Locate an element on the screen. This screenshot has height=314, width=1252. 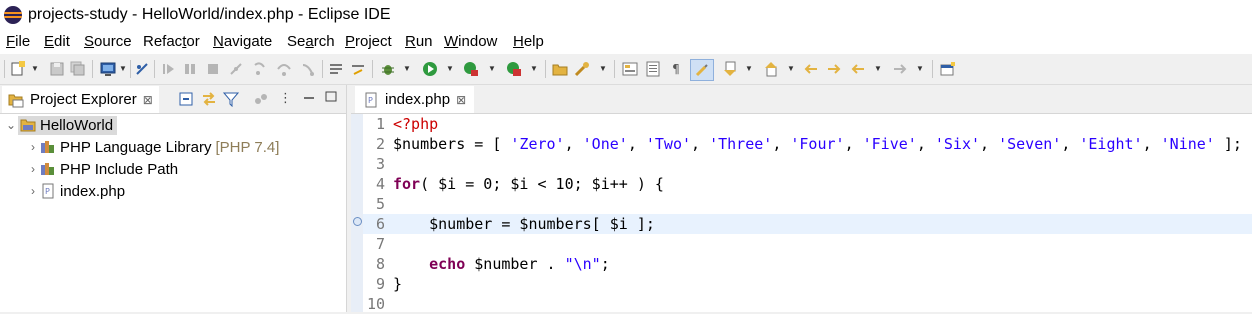
block-selection-icon is located at coordinates (702, 70).